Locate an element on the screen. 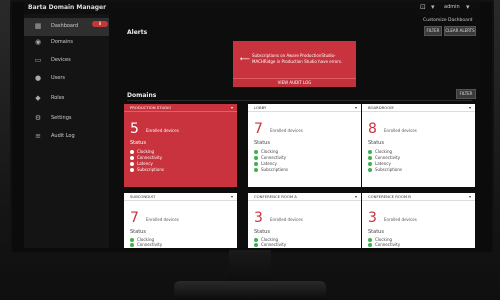 Image resolution: width=500 pixels, height=300 pixels. sidebar-item-users: ● Users is located at coordinates (66, 79).